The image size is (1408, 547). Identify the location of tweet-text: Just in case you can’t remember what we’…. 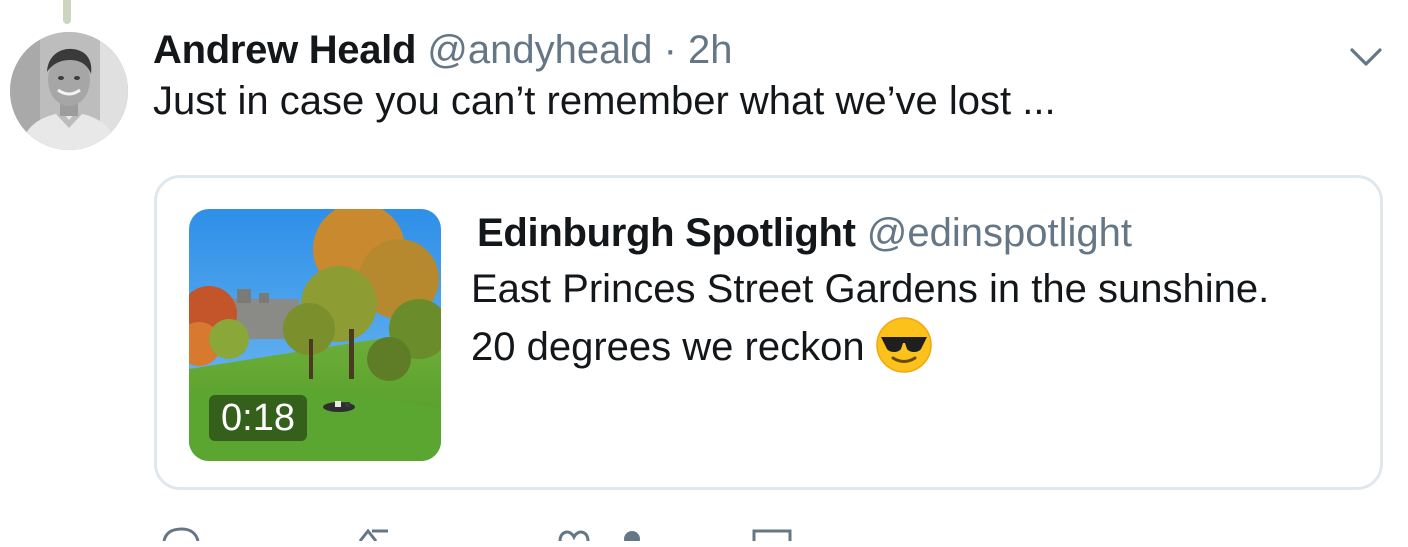
(604, 101).